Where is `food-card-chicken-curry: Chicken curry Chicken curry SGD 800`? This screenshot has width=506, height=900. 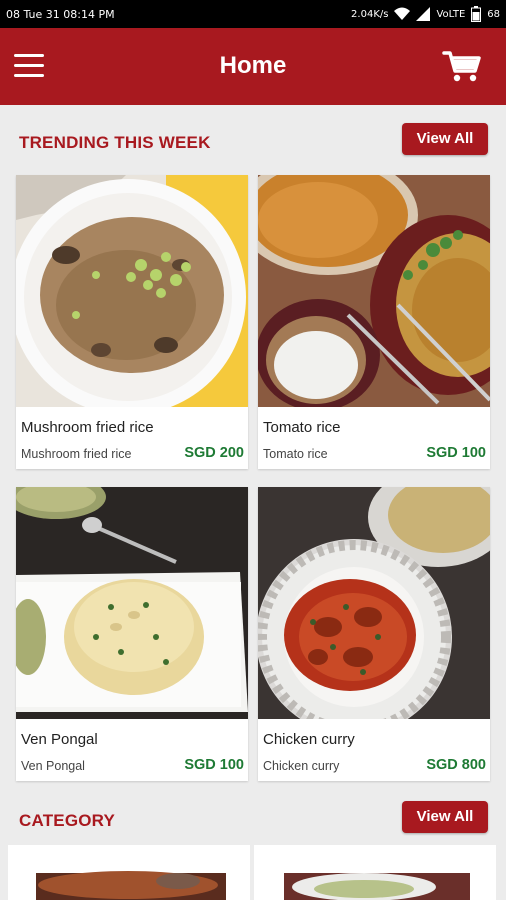 food-card-chicken-curry: Chicken curry Chicken curry SGD 800 is located at coordinates (374, 634).